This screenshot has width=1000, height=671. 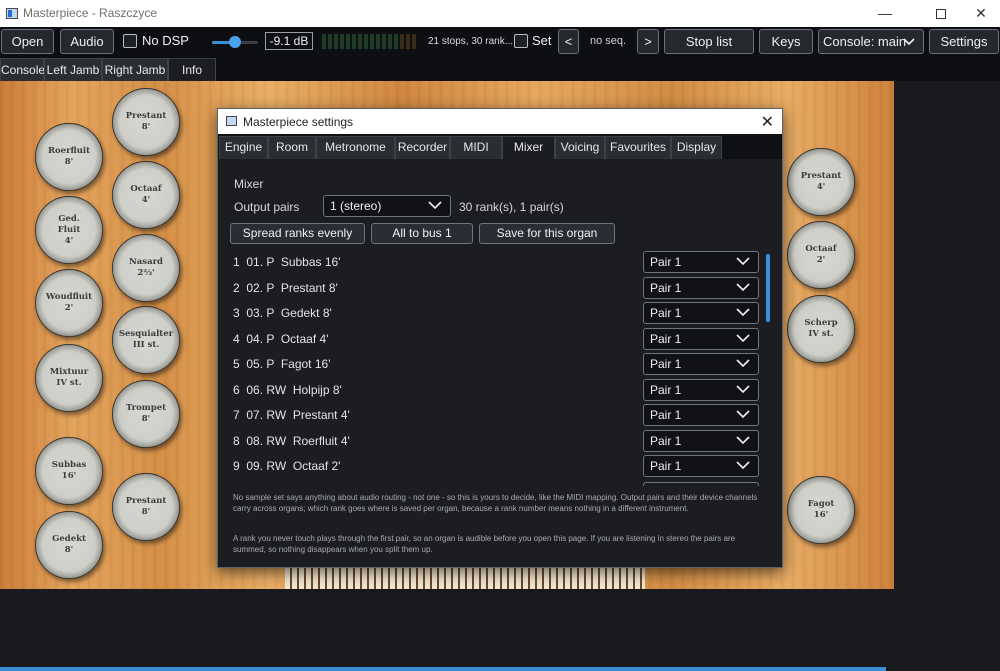 What do you see at coordinates (69, 157) in the screenshot?
I see `stop-knob: Roerfluit 8'` at bounding box center [69, 157].